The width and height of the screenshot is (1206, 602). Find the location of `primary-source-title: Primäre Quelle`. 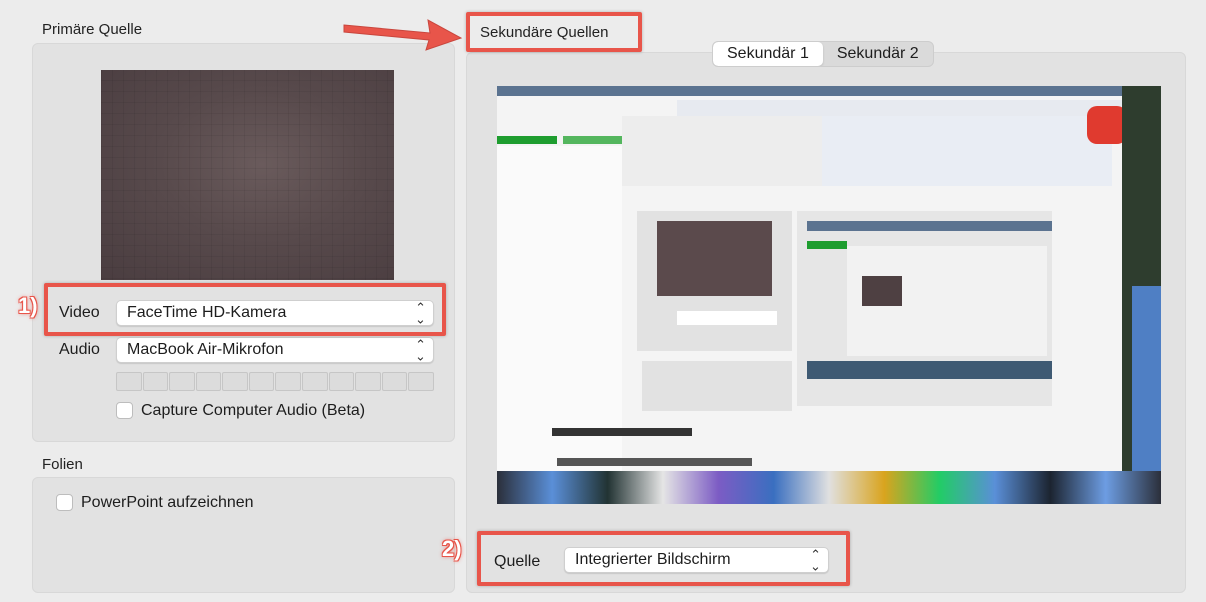

primary-source-title: Primäre Quelle is located at coordinates (92, 29).